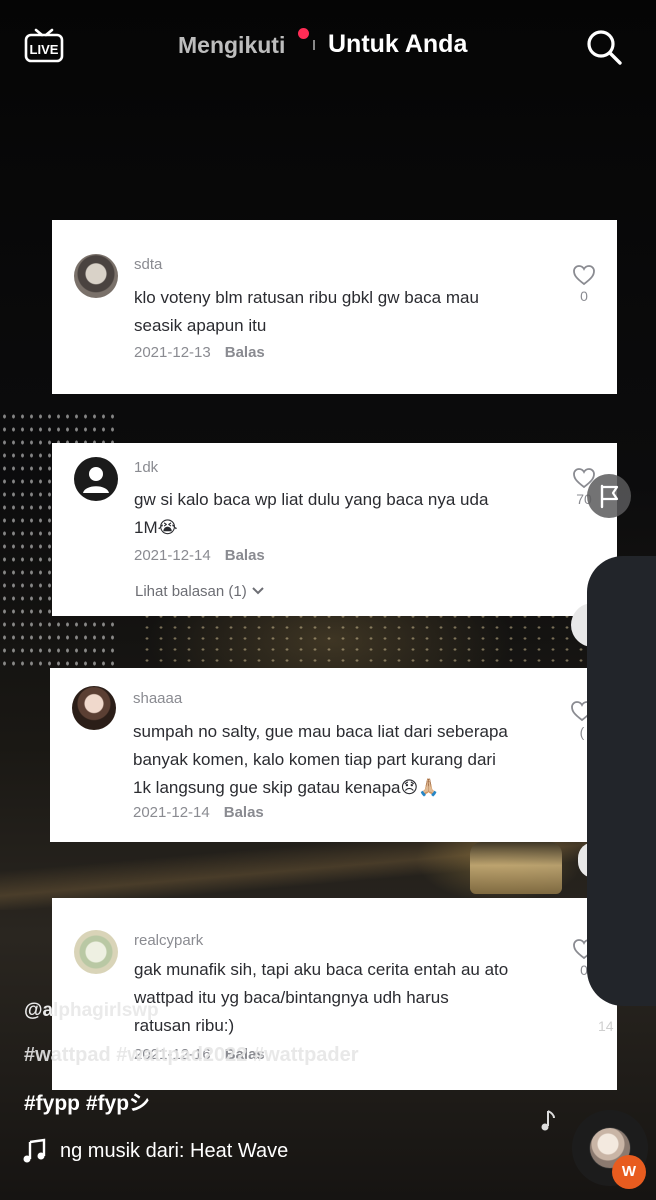  Describe the element at coordinates (200, 325) in the screenshot. I see `comment-text-line: seasik apapun itu` at that location.